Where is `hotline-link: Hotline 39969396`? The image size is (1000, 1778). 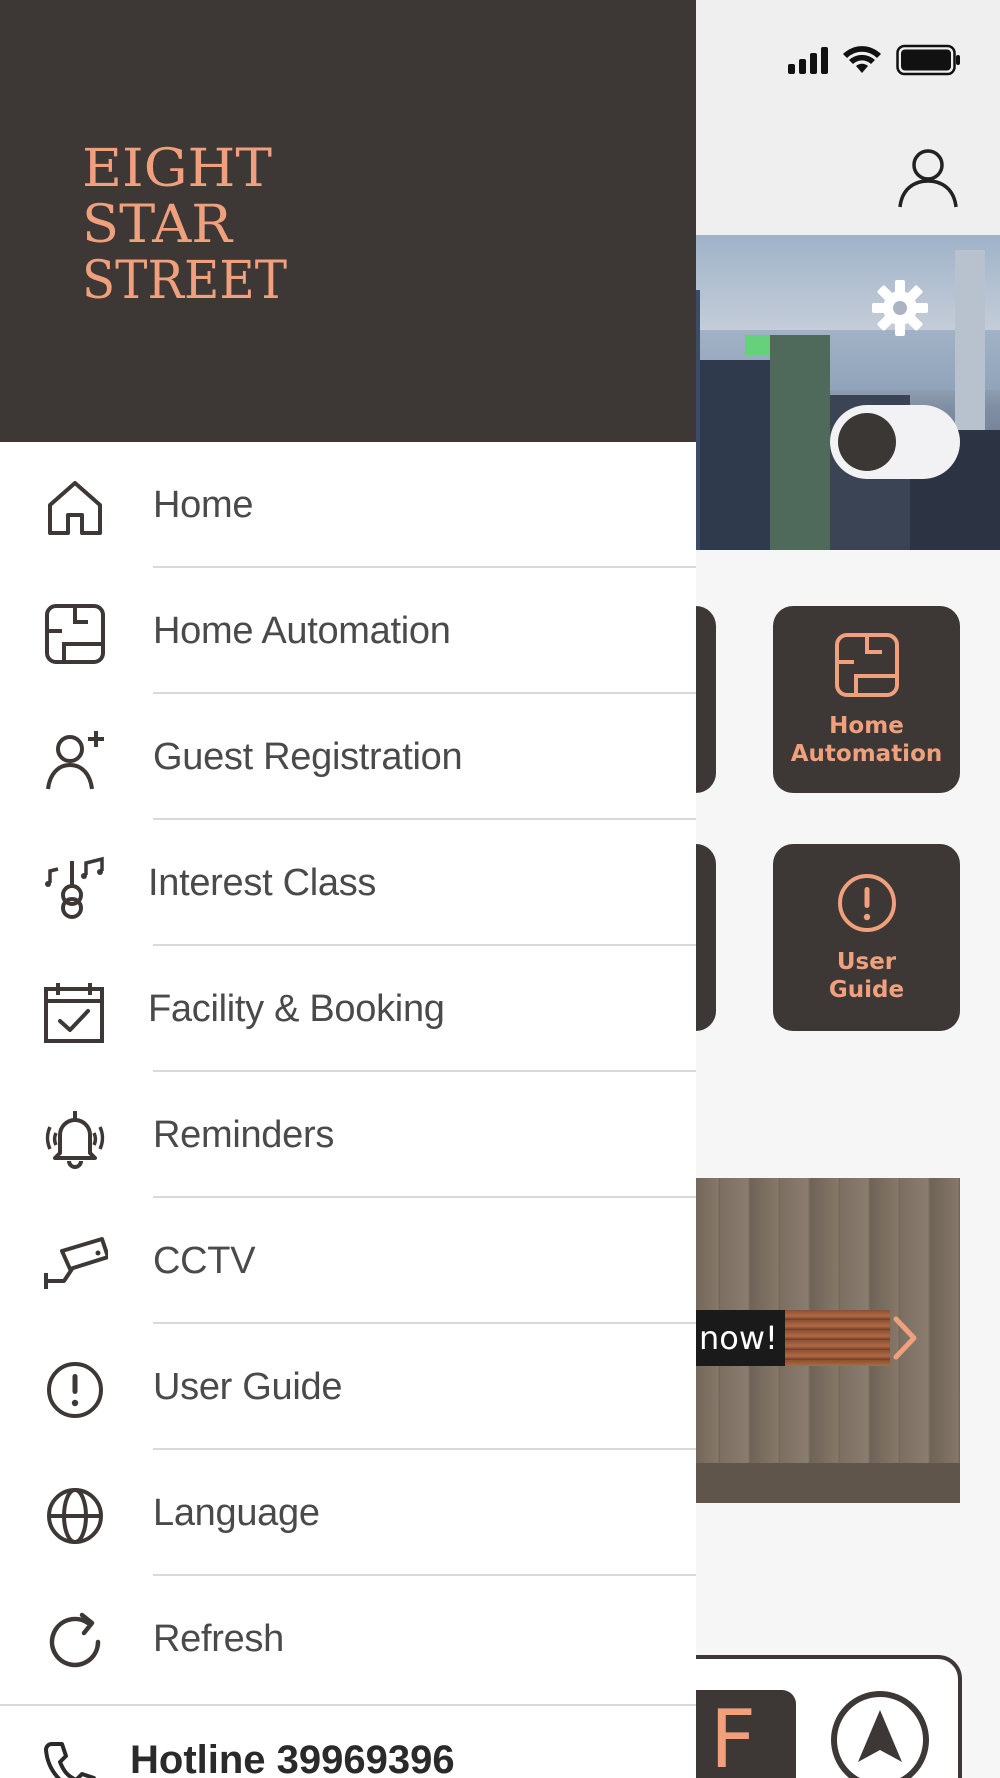
hotline-link: Hotline 39969396 is located at coordinates (248, 1758).